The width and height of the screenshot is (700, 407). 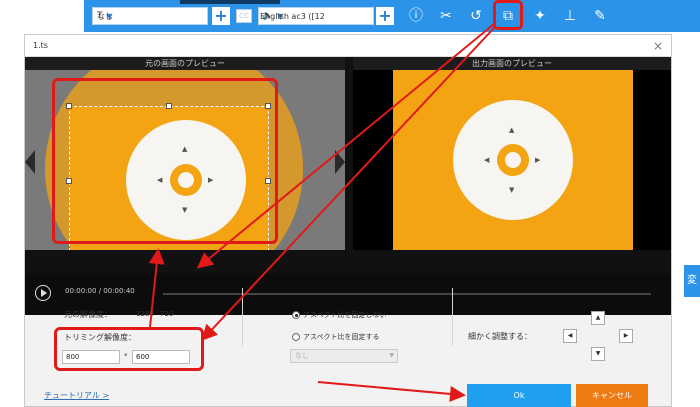 What do you see at coordinates (88, 314) in the screenshot?
I see `original-resolution-label: 元の解像度：` at bounding box center [88, 314].